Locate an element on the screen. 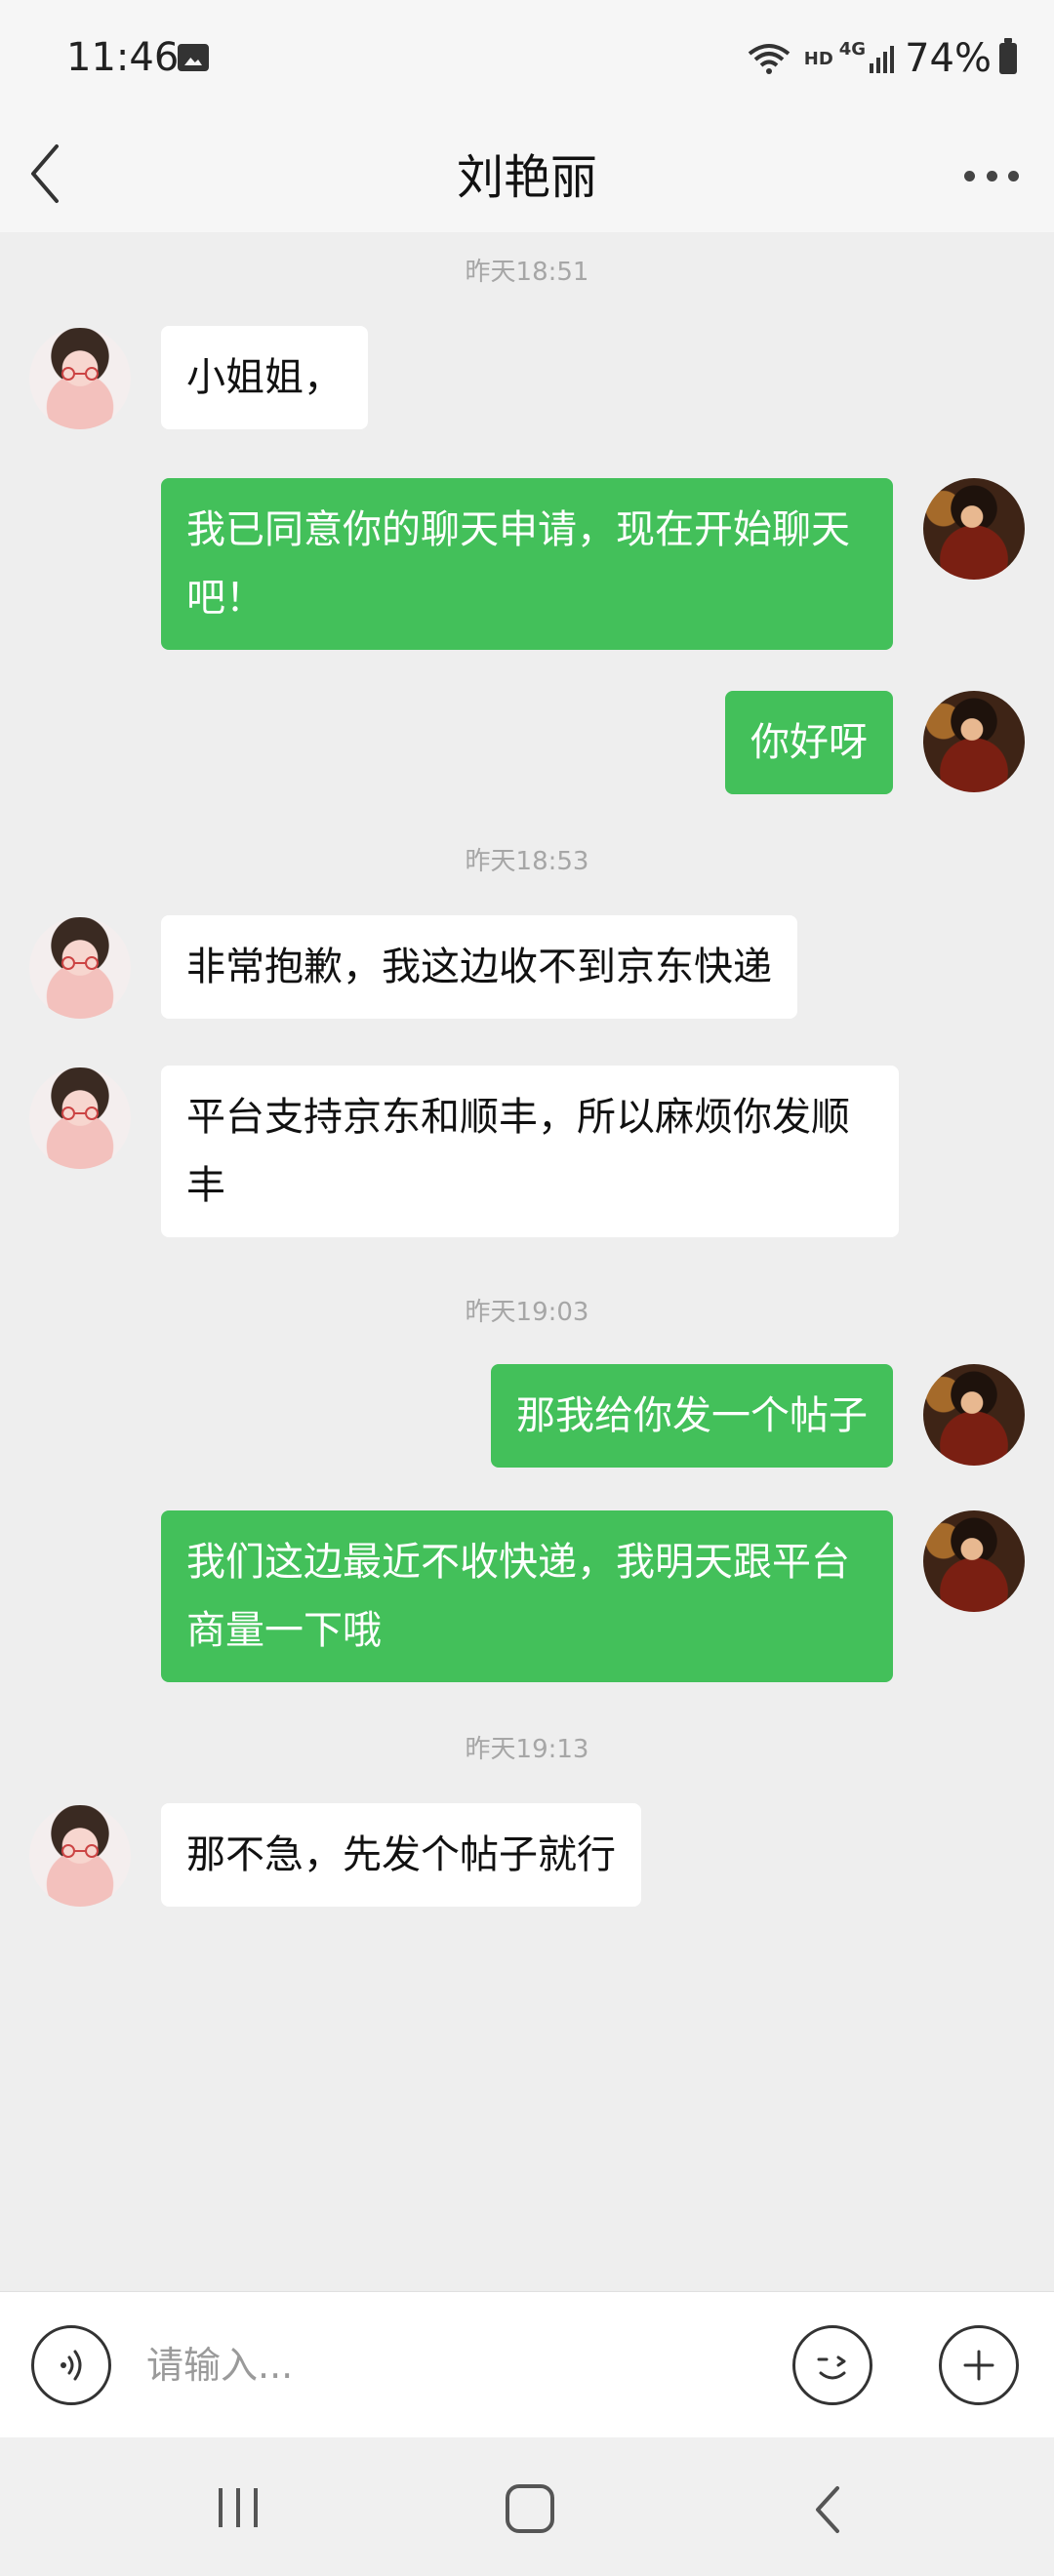  emoji-icon is located at coordinates (831, 2367).